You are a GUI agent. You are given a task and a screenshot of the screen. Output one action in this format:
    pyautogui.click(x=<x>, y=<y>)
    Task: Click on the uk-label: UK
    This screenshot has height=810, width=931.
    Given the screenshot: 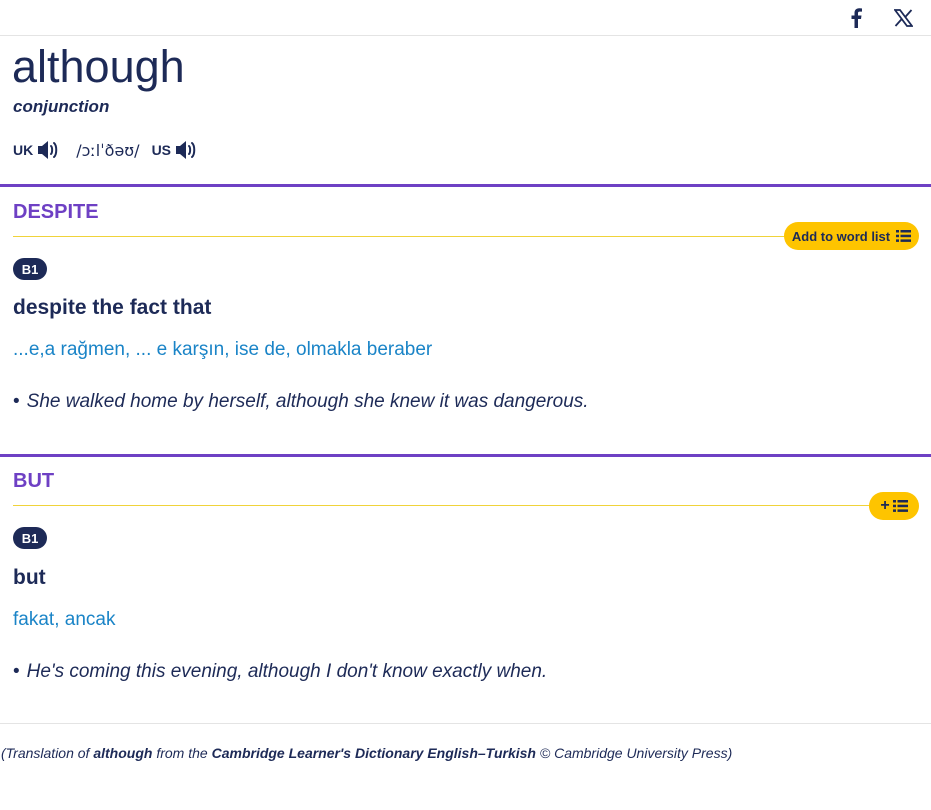 What is the action you would take?
    pyautogui.click(x=23, y=150)
    